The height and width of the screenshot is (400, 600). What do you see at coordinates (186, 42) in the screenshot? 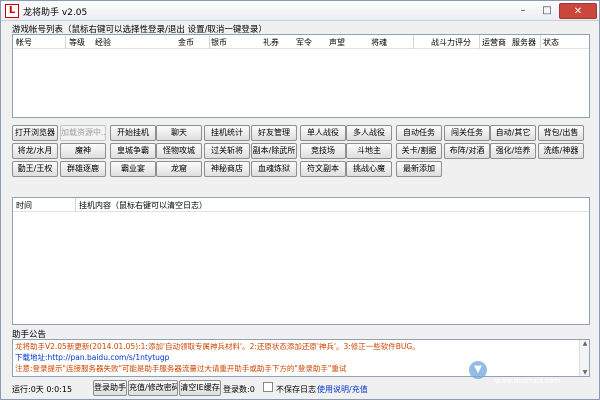
I see `col-gold: 金币` at bounding box center [186, 42].